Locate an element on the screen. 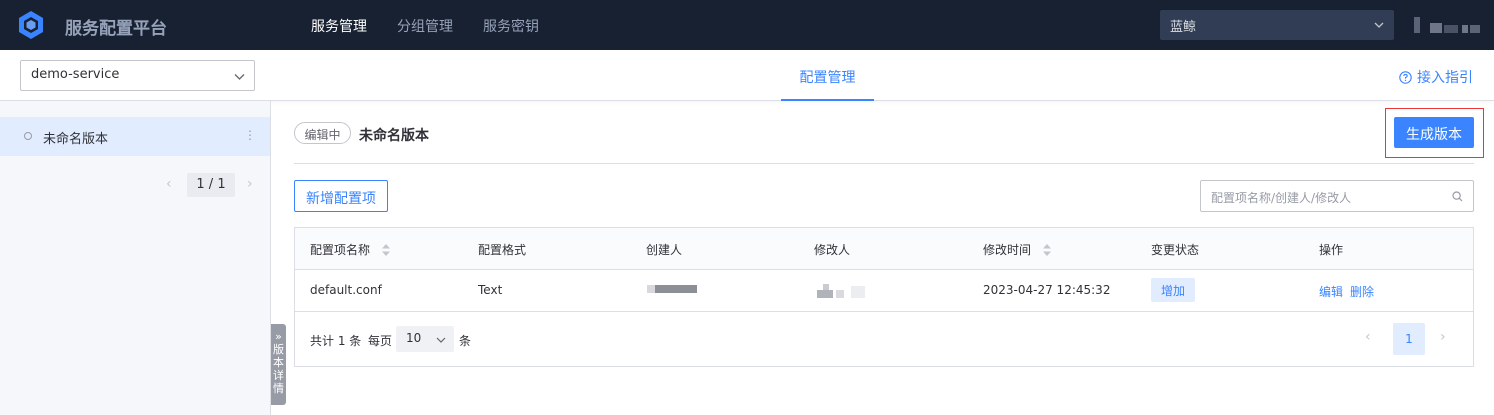  service-subheader: demo-service 配置管理 接入指引 is located at coordinates (747, 75).